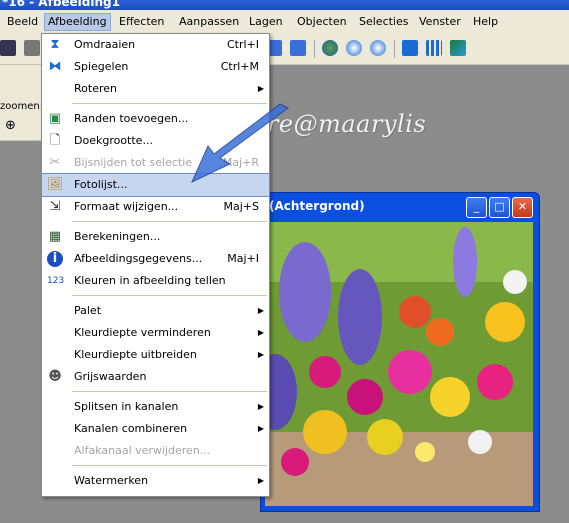  Describe the element at coordinates (410, 48) in the screenshot. I see `layout-icon` at that location.